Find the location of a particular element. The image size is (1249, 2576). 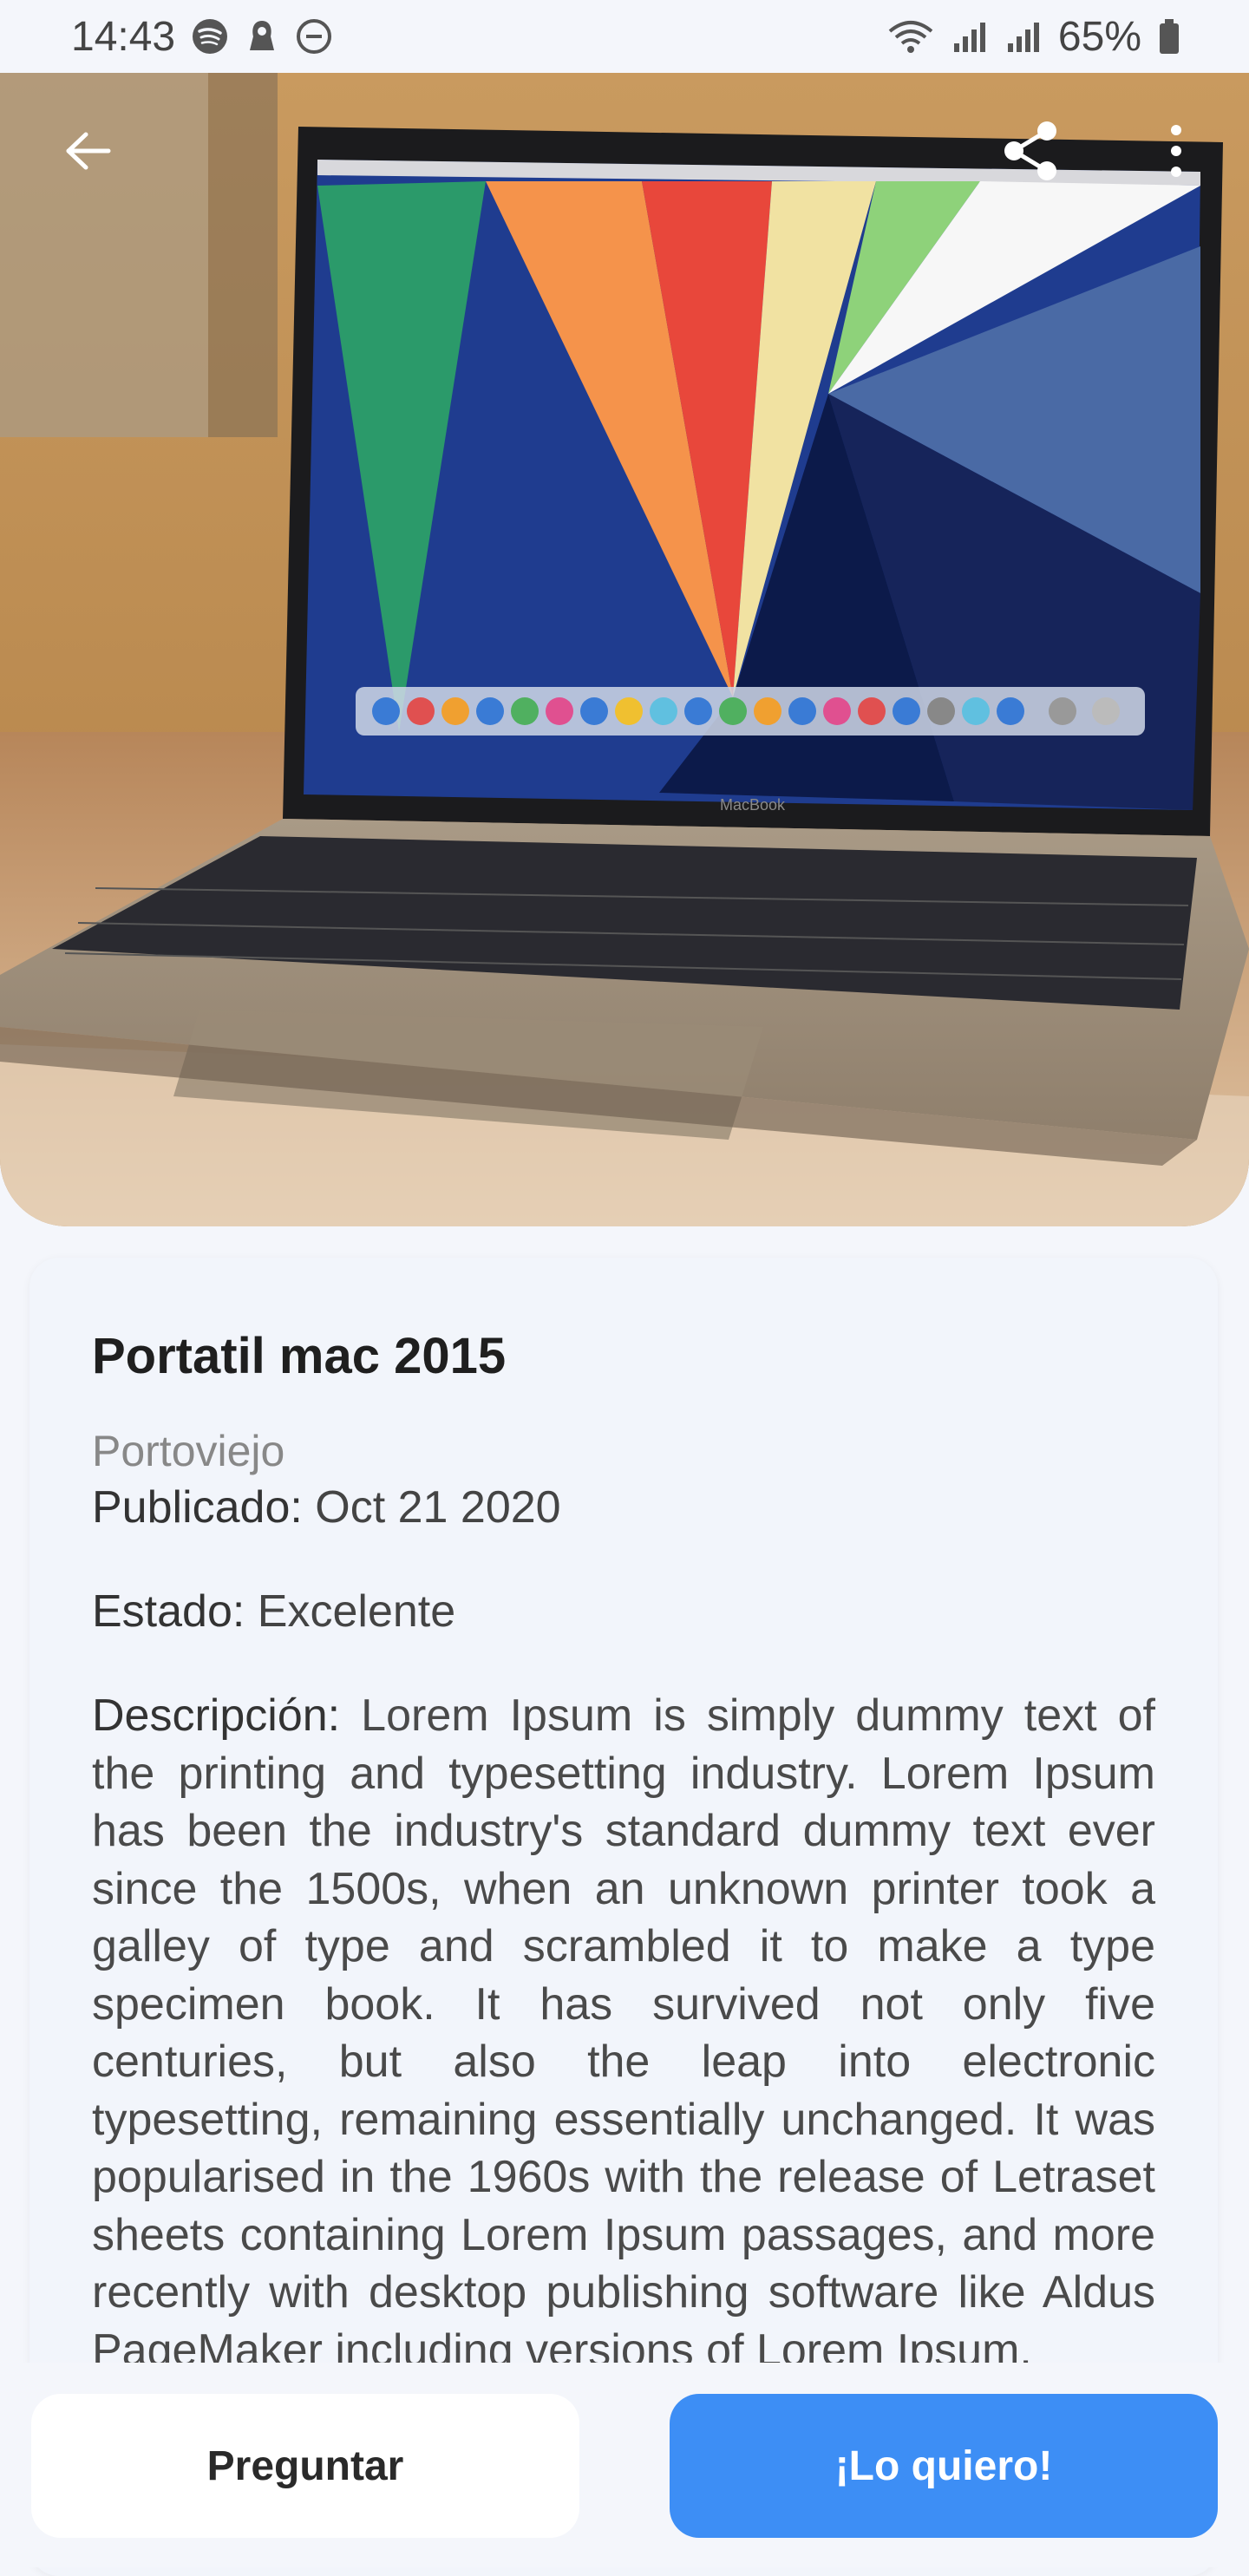

wifi-icon is located at coordinates (910, 36).